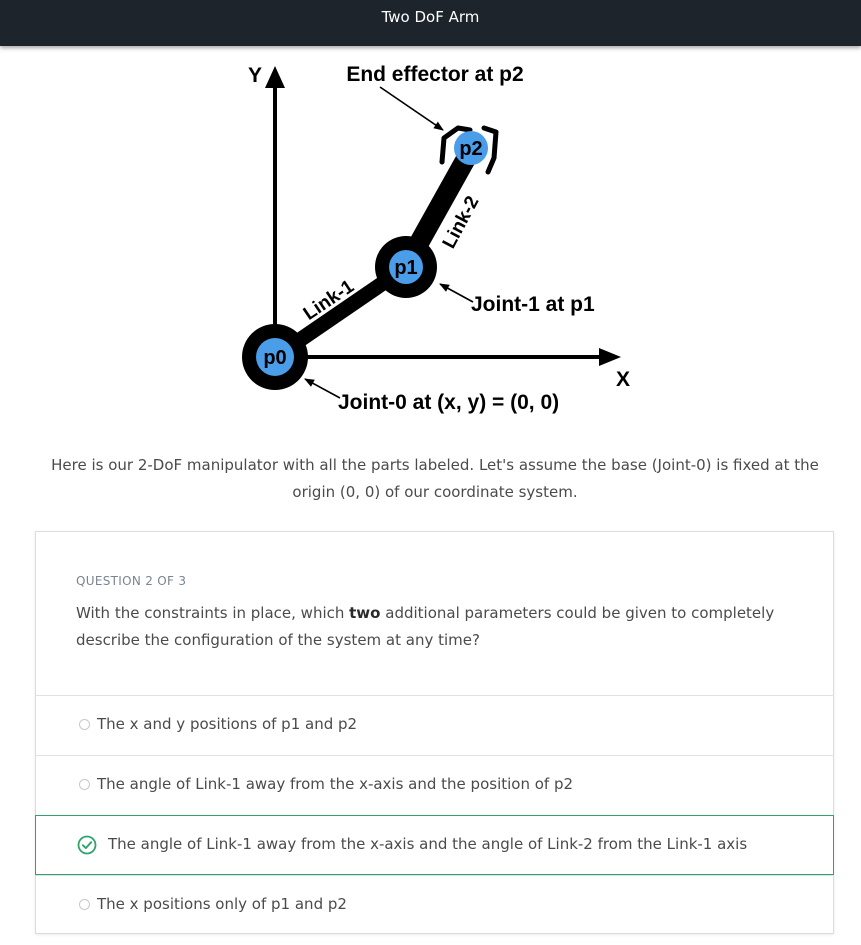 The width and height of the screenshot is (861, 945). I want to click on question-text-emphasis: two, so click(365, 613).